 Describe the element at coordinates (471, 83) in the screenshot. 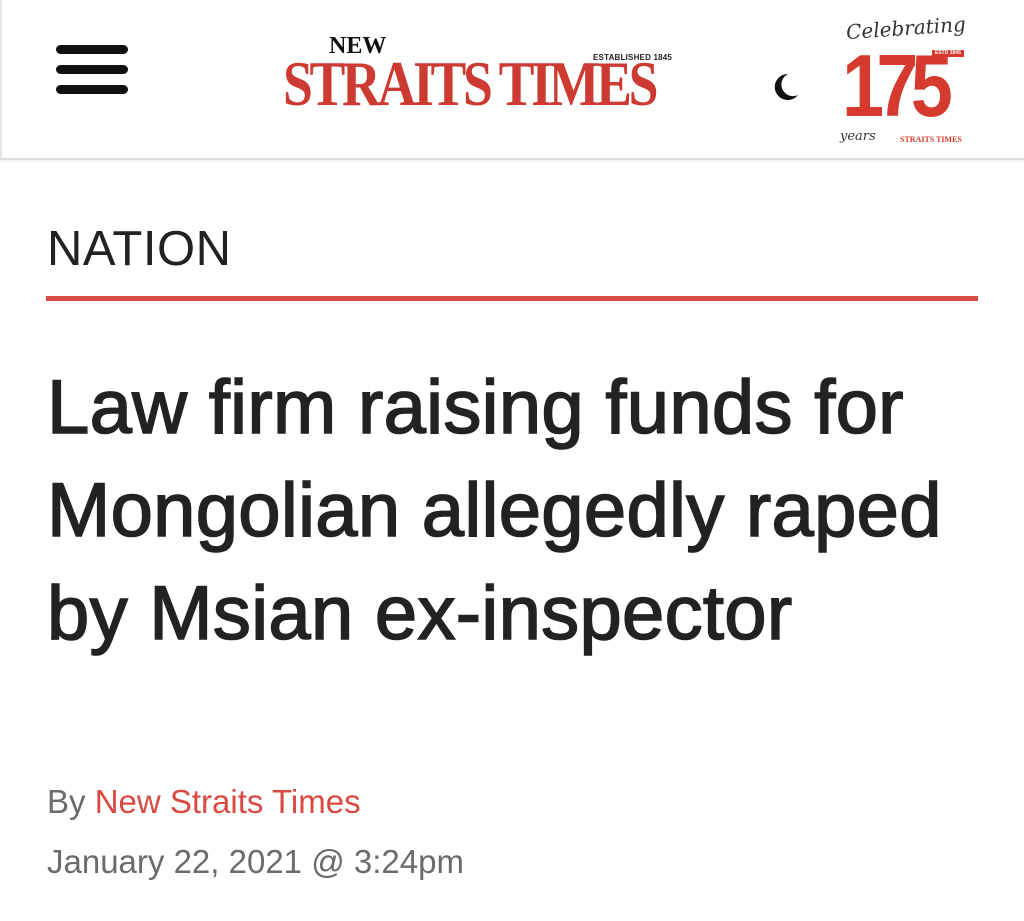

I see `logo-name-text: STRAITS TIMES` at that location.